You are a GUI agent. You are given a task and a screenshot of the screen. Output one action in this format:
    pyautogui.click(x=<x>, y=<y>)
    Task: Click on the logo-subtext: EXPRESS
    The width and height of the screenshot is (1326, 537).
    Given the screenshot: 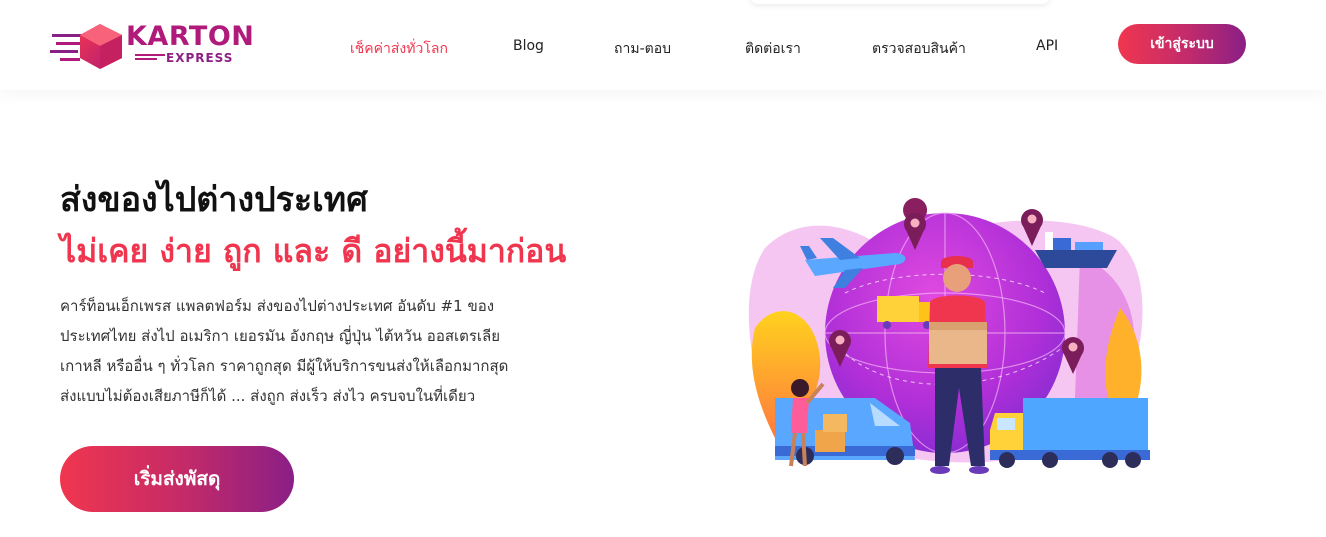 What is the action you would take?
    pyautogui.click(x=200, y=58)
    